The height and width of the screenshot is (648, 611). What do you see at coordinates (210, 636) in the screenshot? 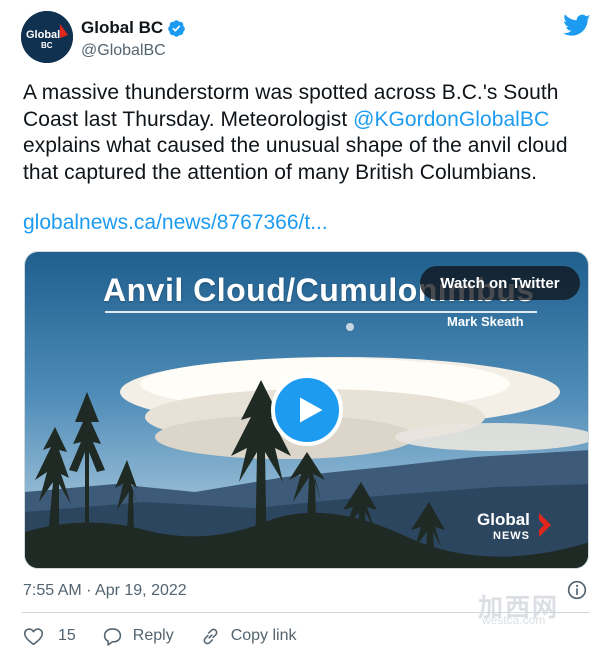
I see `link-icon` at bounding box center [210, 636].